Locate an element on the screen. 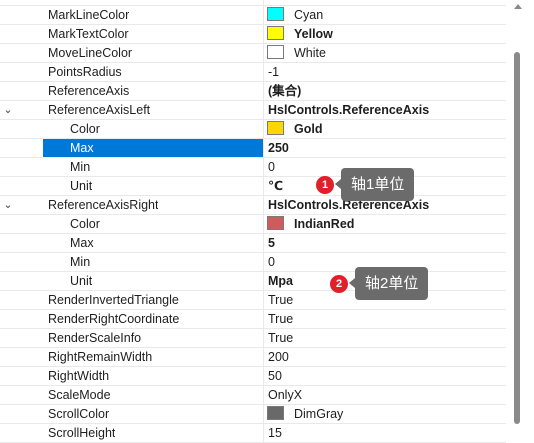 This screenshot has height=443, width=534. property-name: RenderScaleInfo is located at coordinates (95, 338).